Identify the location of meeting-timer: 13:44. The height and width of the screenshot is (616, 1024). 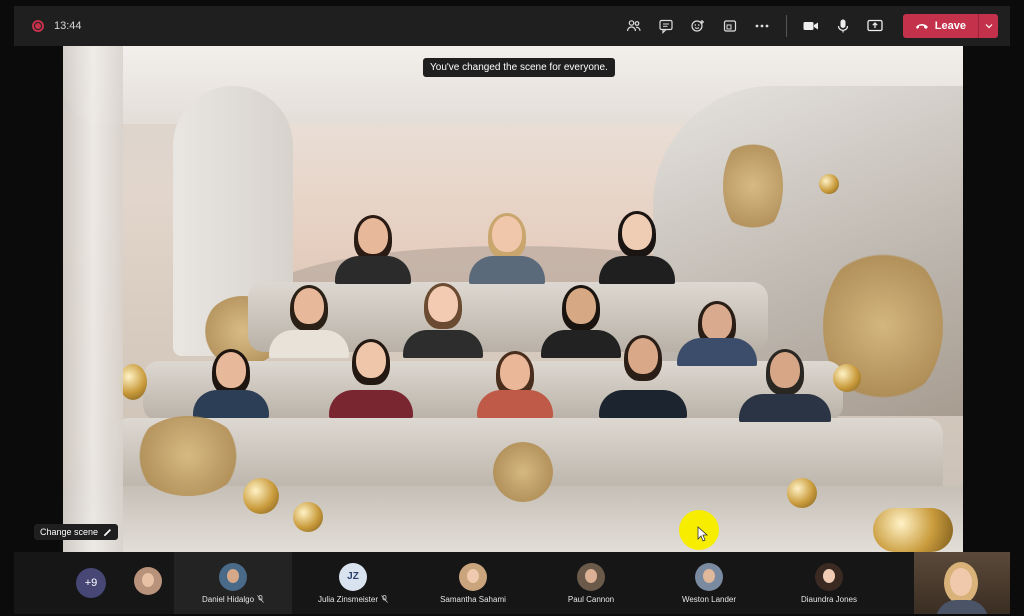
(68, 26).